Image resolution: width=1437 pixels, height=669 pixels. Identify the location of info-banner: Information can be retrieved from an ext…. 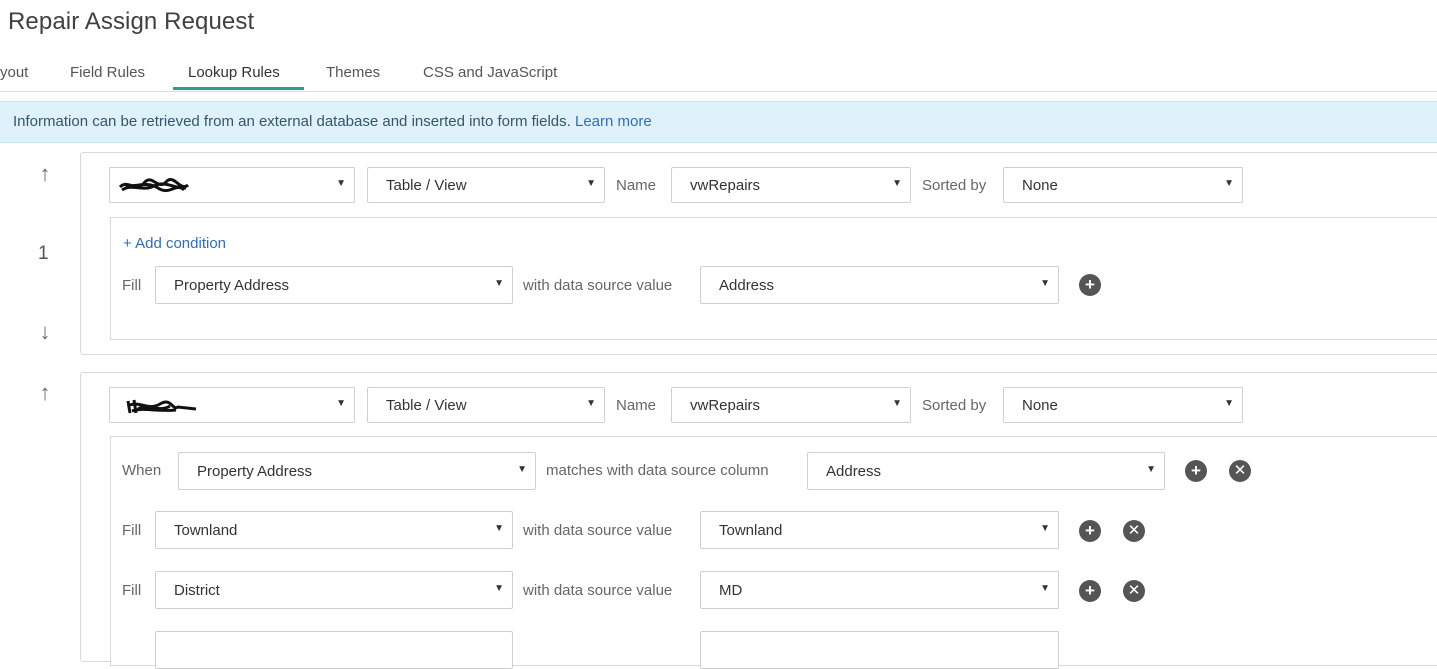
(718, 122).